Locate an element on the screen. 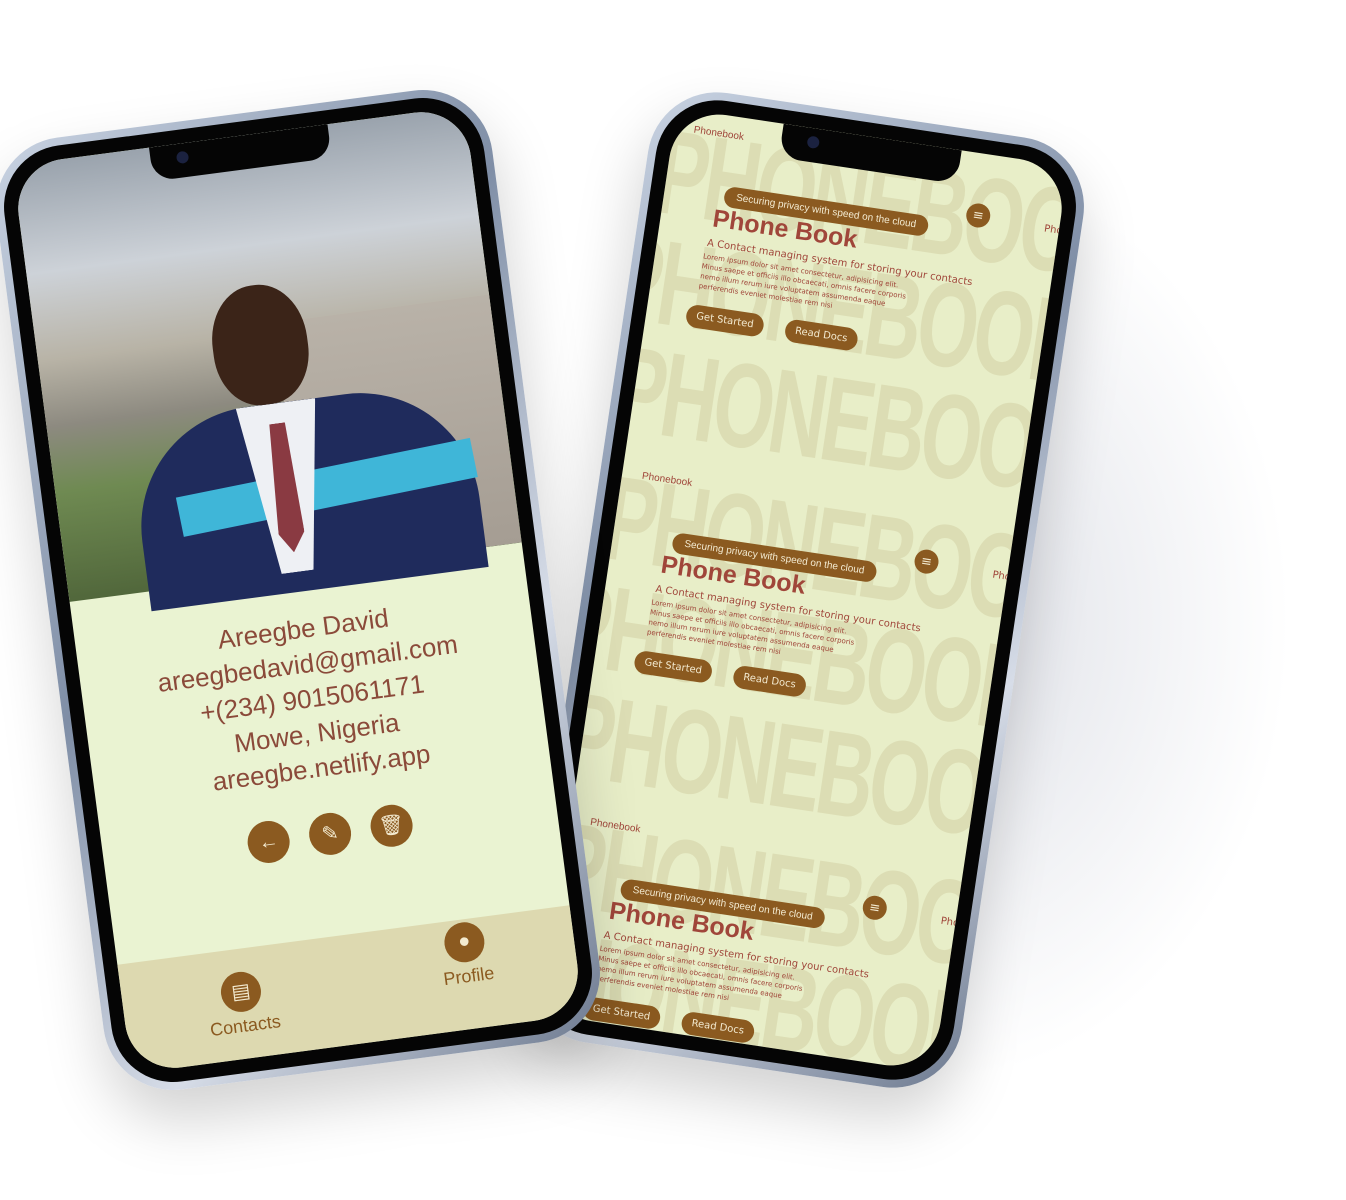 The image size is (1346, 1200). tab-label: Contacts is located at coordinates (245, 1025).